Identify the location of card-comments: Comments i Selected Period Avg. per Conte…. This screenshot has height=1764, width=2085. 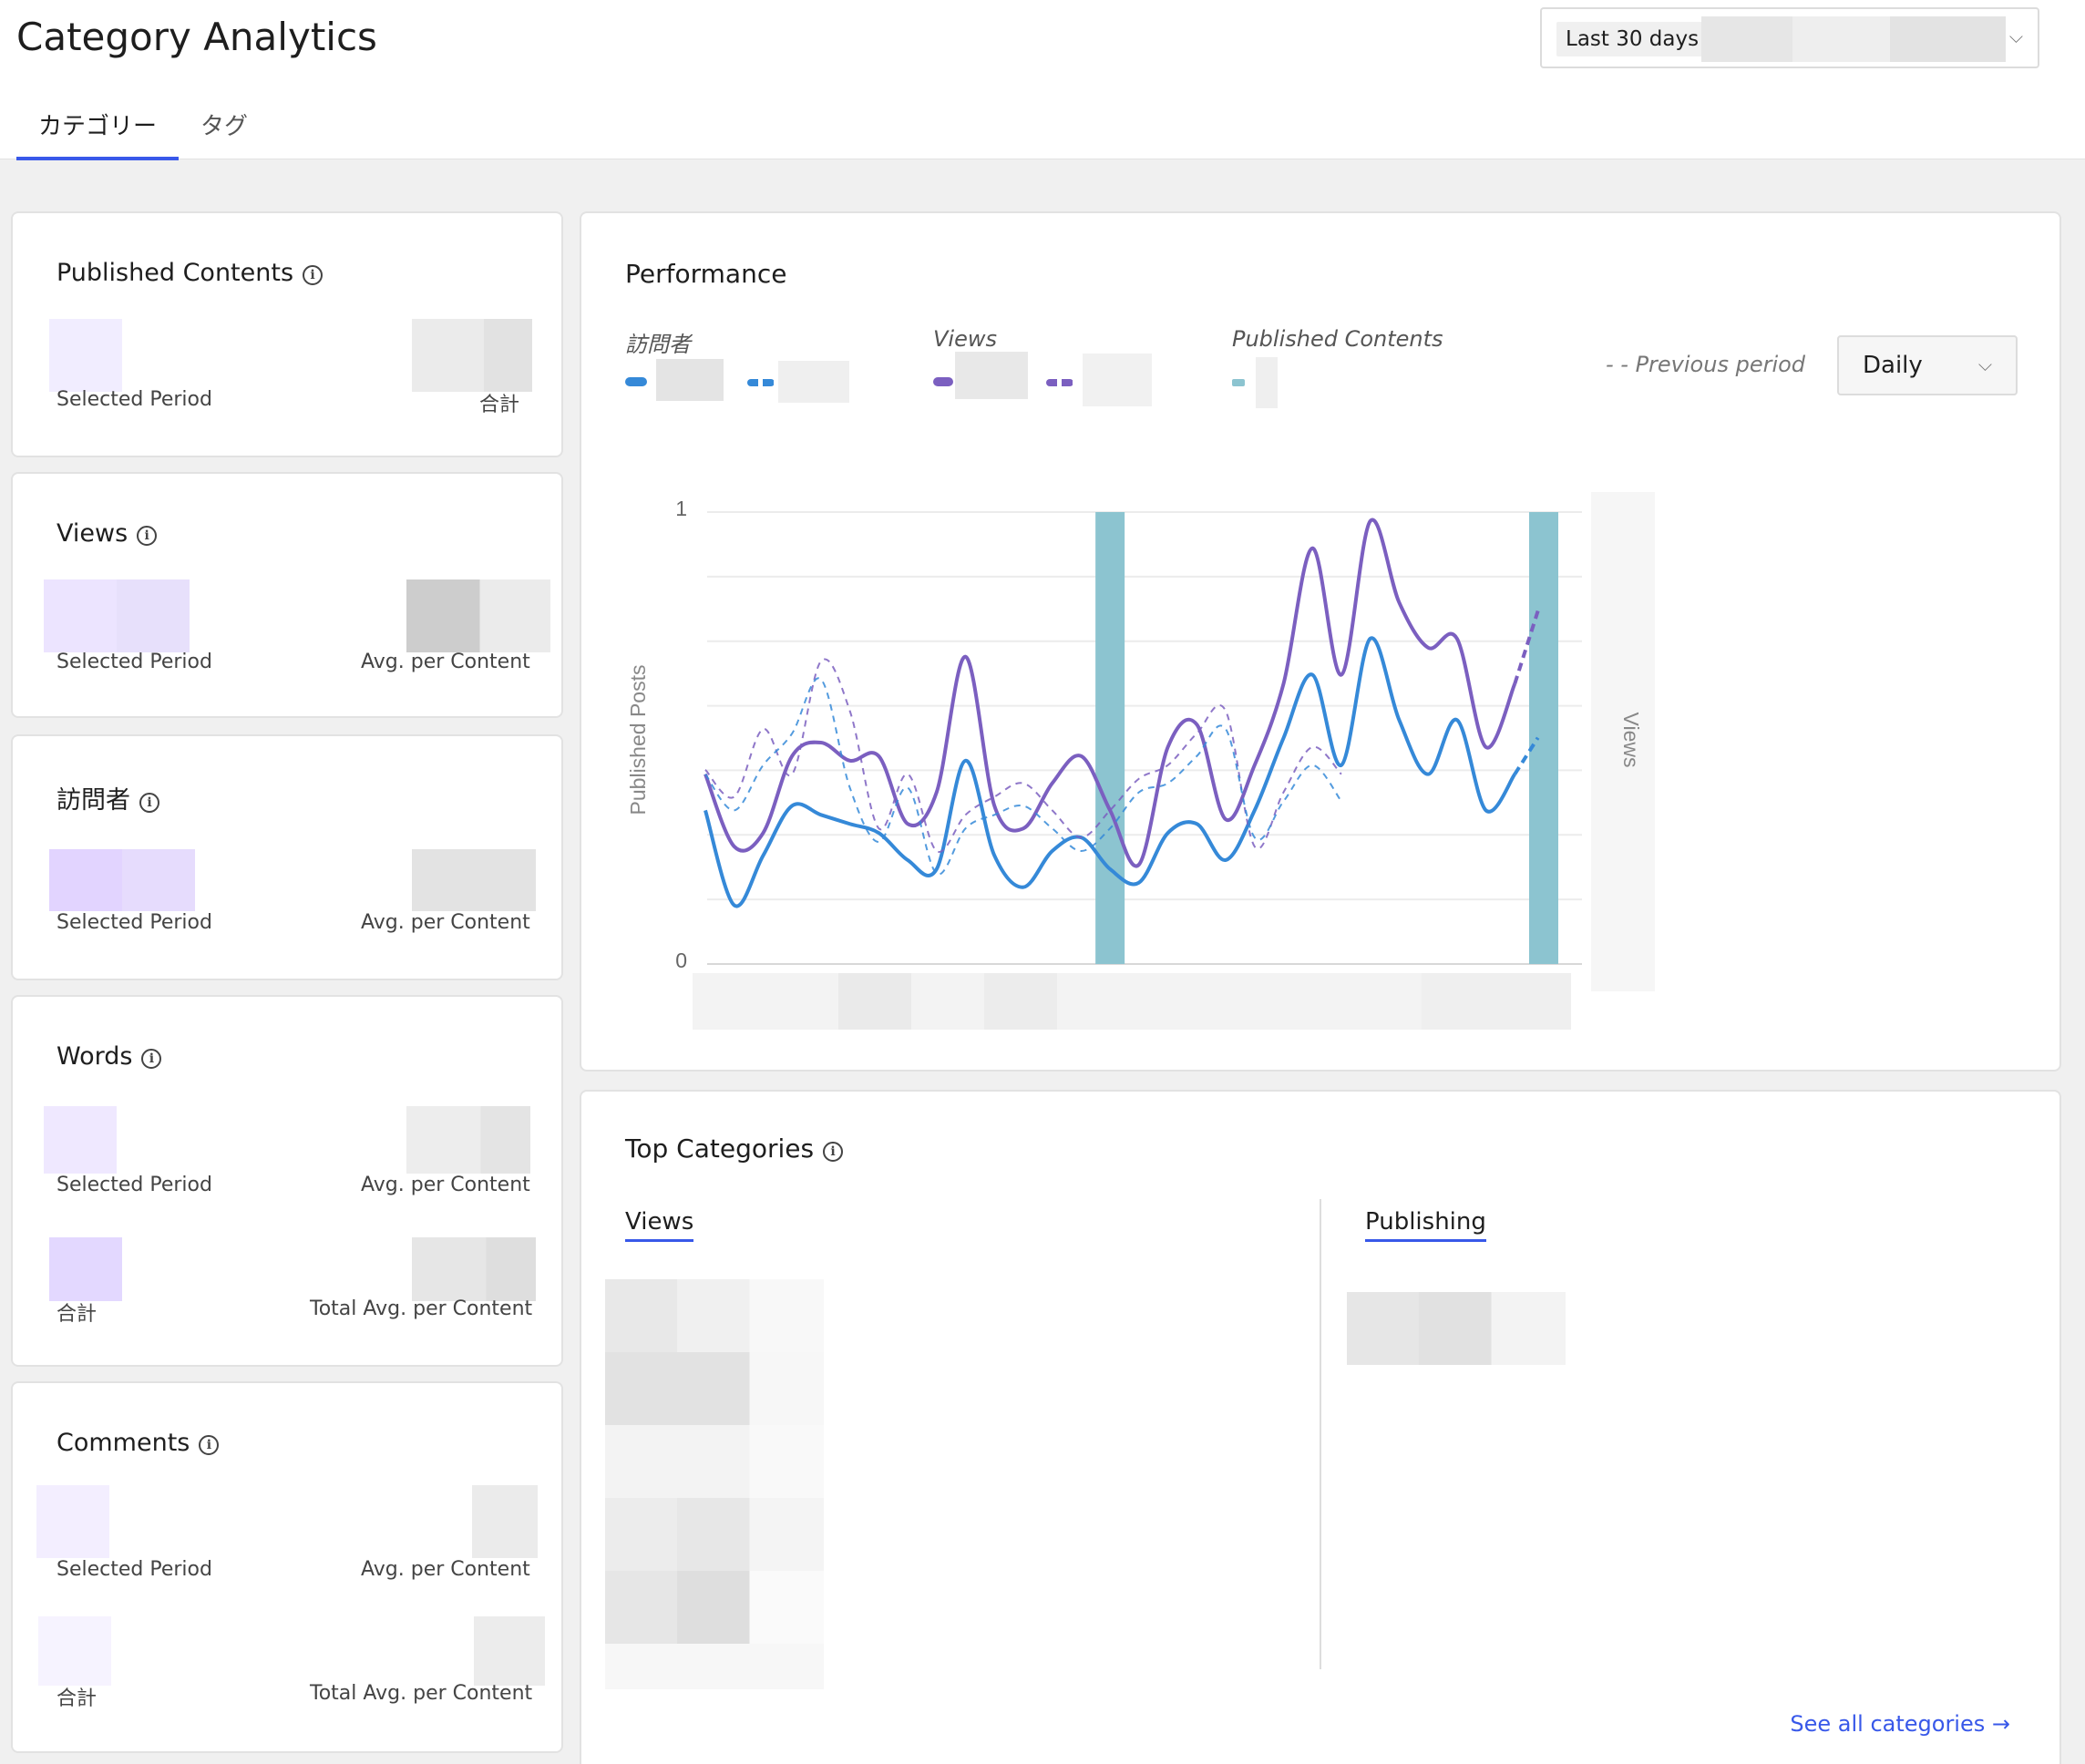
(287, 1567).